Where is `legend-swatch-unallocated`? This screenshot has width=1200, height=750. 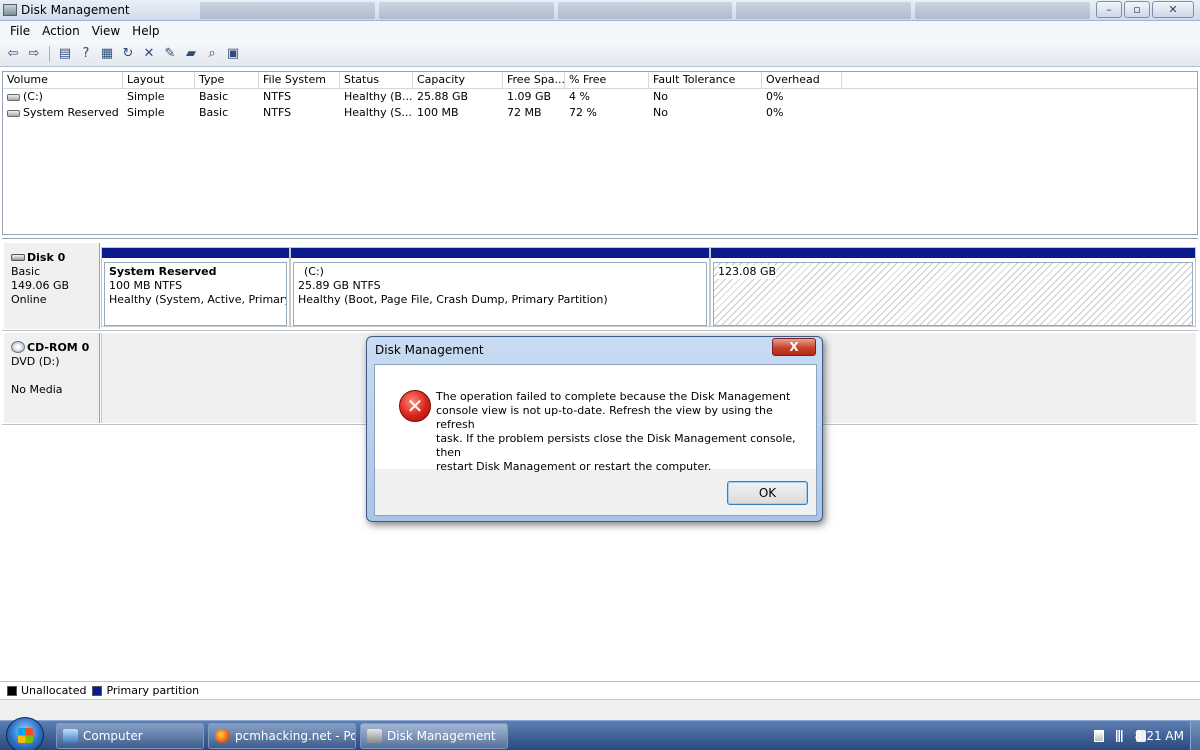
legend-swatch-unallocated is located at coordinates (12, 690).